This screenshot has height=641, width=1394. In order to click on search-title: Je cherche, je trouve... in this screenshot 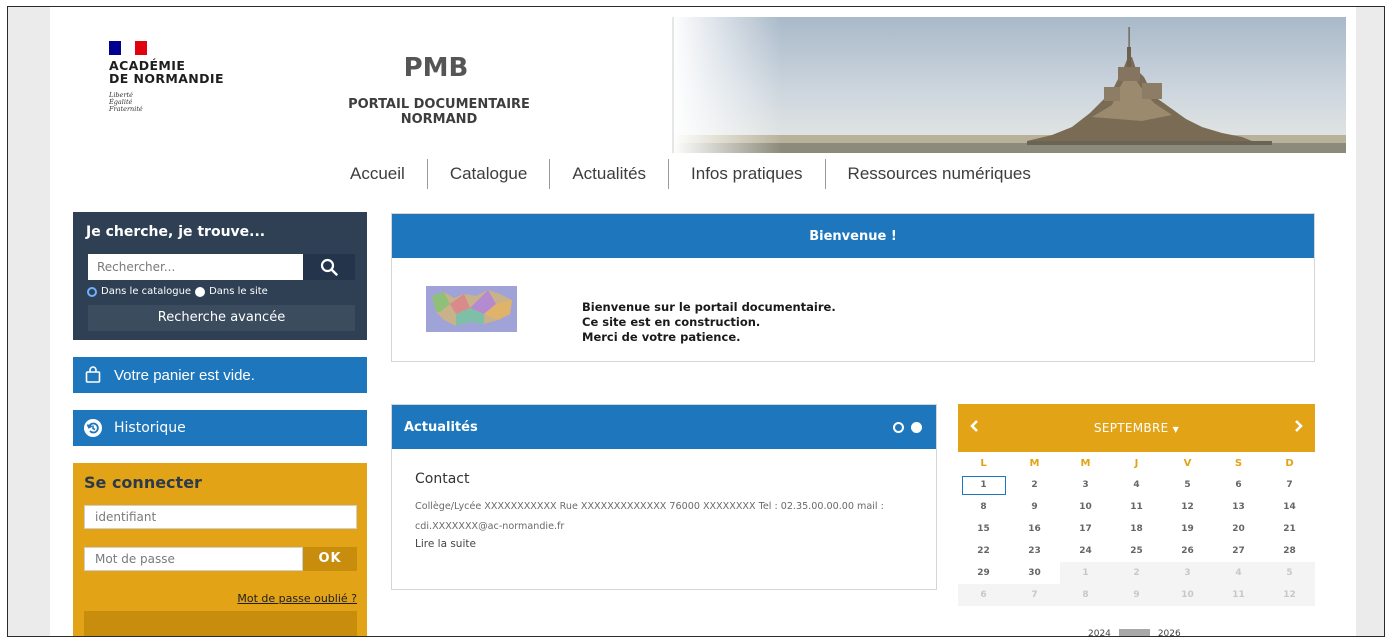, I will do `click(176, 232)`.